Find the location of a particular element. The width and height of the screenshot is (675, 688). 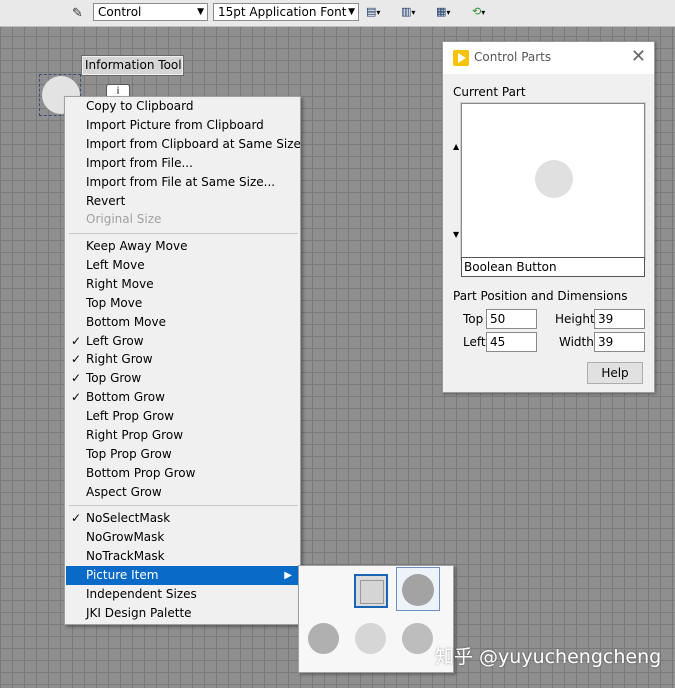

section-label: Part Position and Dimensions is located at coordinates (540, 296).